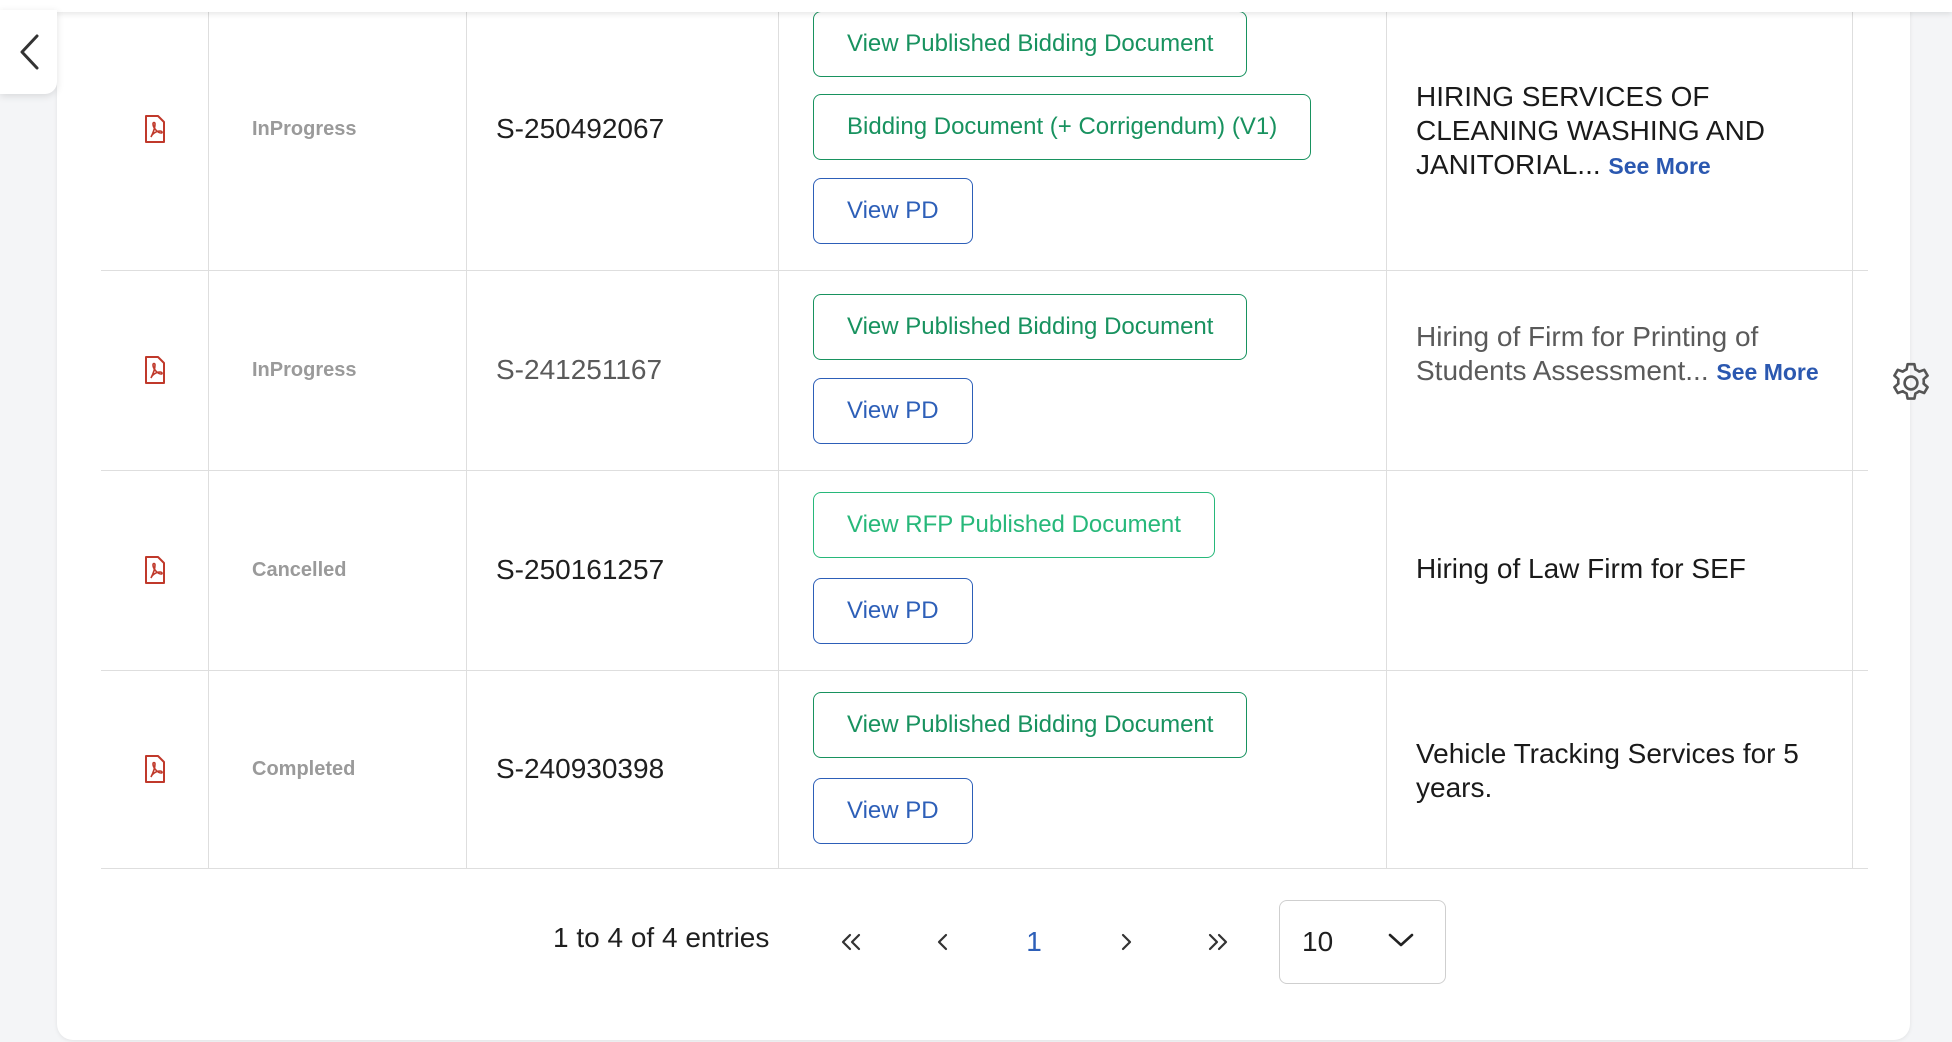  What do you see at coordinates (580, 569) in the screenshot?
I see `reference-number: S-250161257` at bounding box center [580, 569].